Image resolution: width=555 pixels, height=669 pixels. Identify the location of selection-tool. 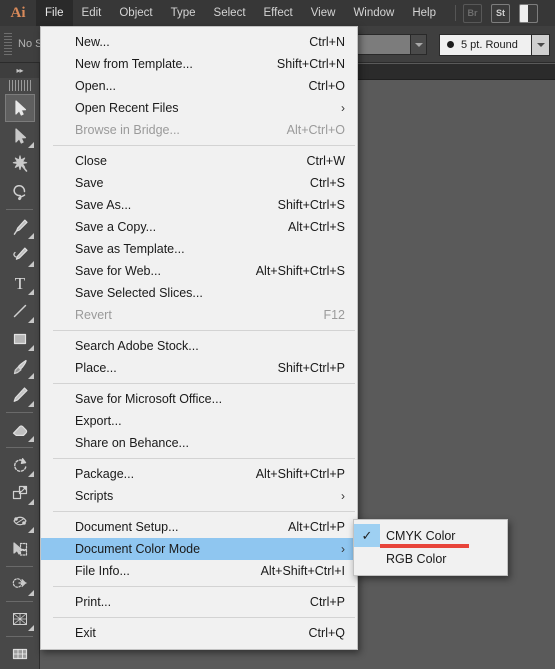
(19, 108).